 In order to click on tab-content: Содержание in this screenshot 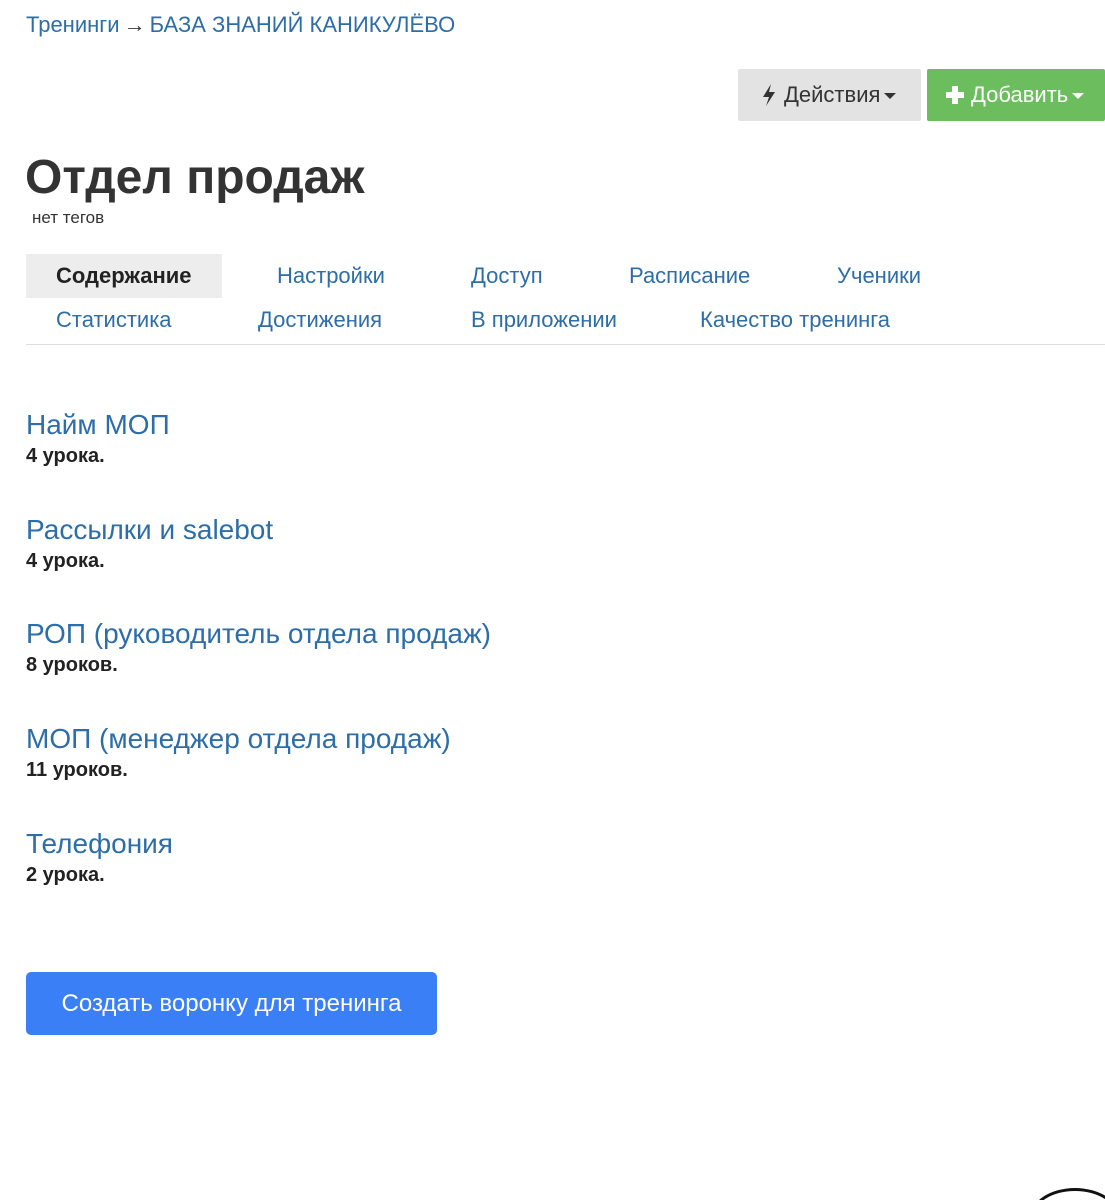, I will do `click(124, 276)`.